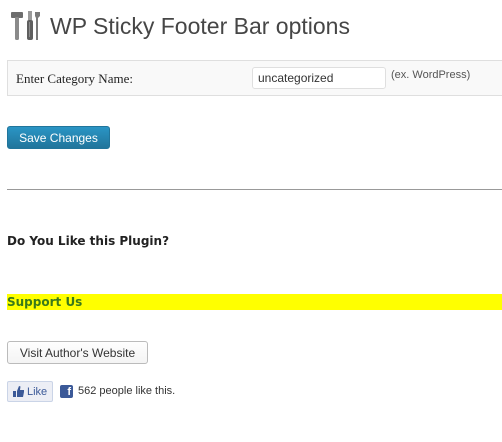 The width and height of the screenshot is (502, 442). Describe the element at coordinates (74, 78) in the screenshot. I see `category-name-label: Enter Category Name:` at that location.